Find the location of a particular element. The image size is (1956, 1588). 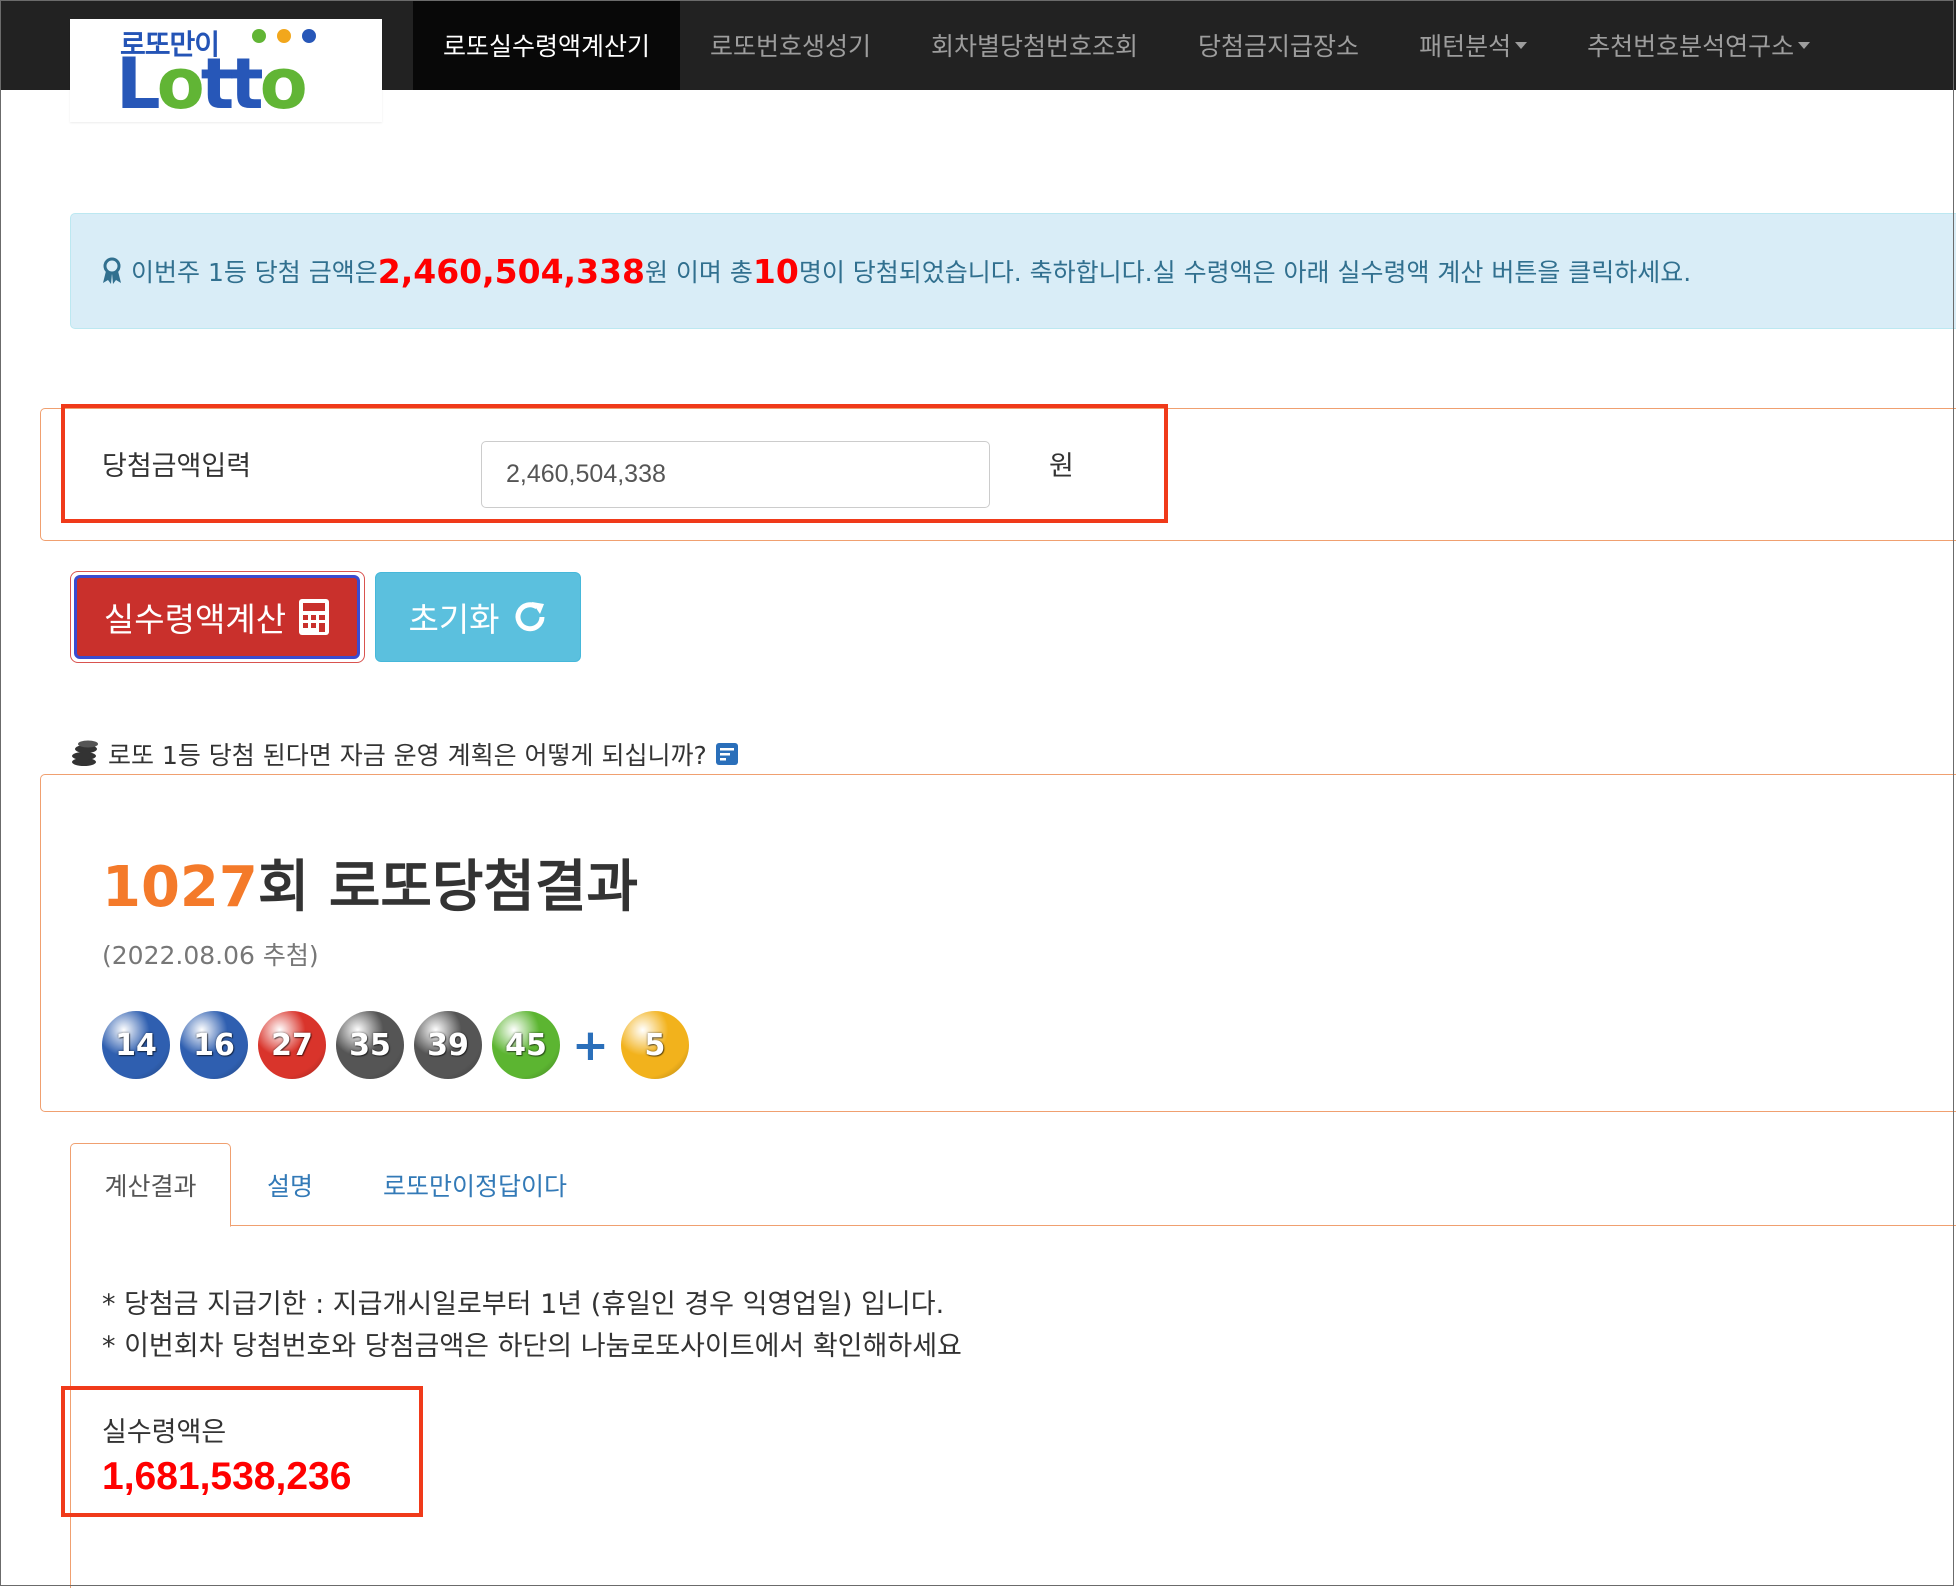

alert-text-pre: 이번주 1등 당첨 금액은 is located at coordinates (254, 272).